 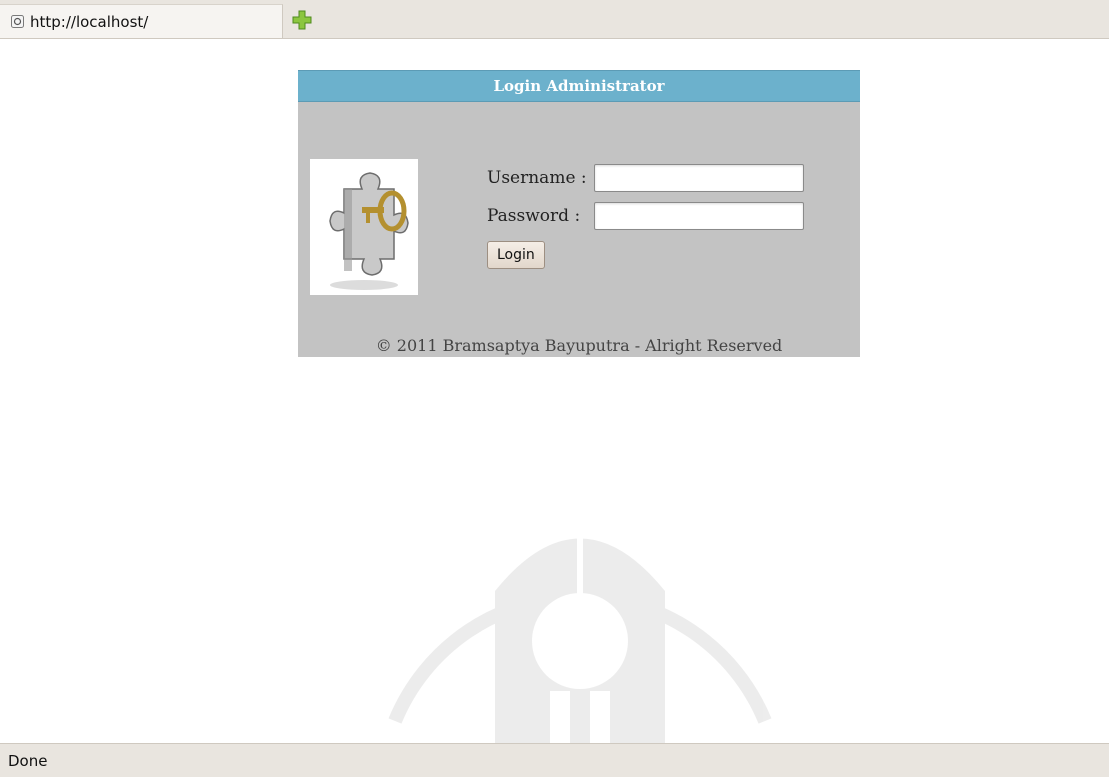 I want to click on login-button: Login, so click(x=516, y=255).